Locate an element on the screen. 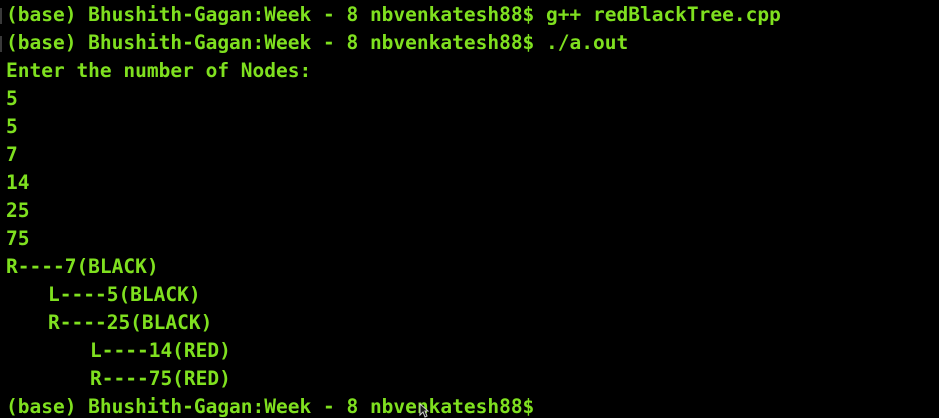  tree-output-node: L----14(RED) is located at coordinates (160, 350).